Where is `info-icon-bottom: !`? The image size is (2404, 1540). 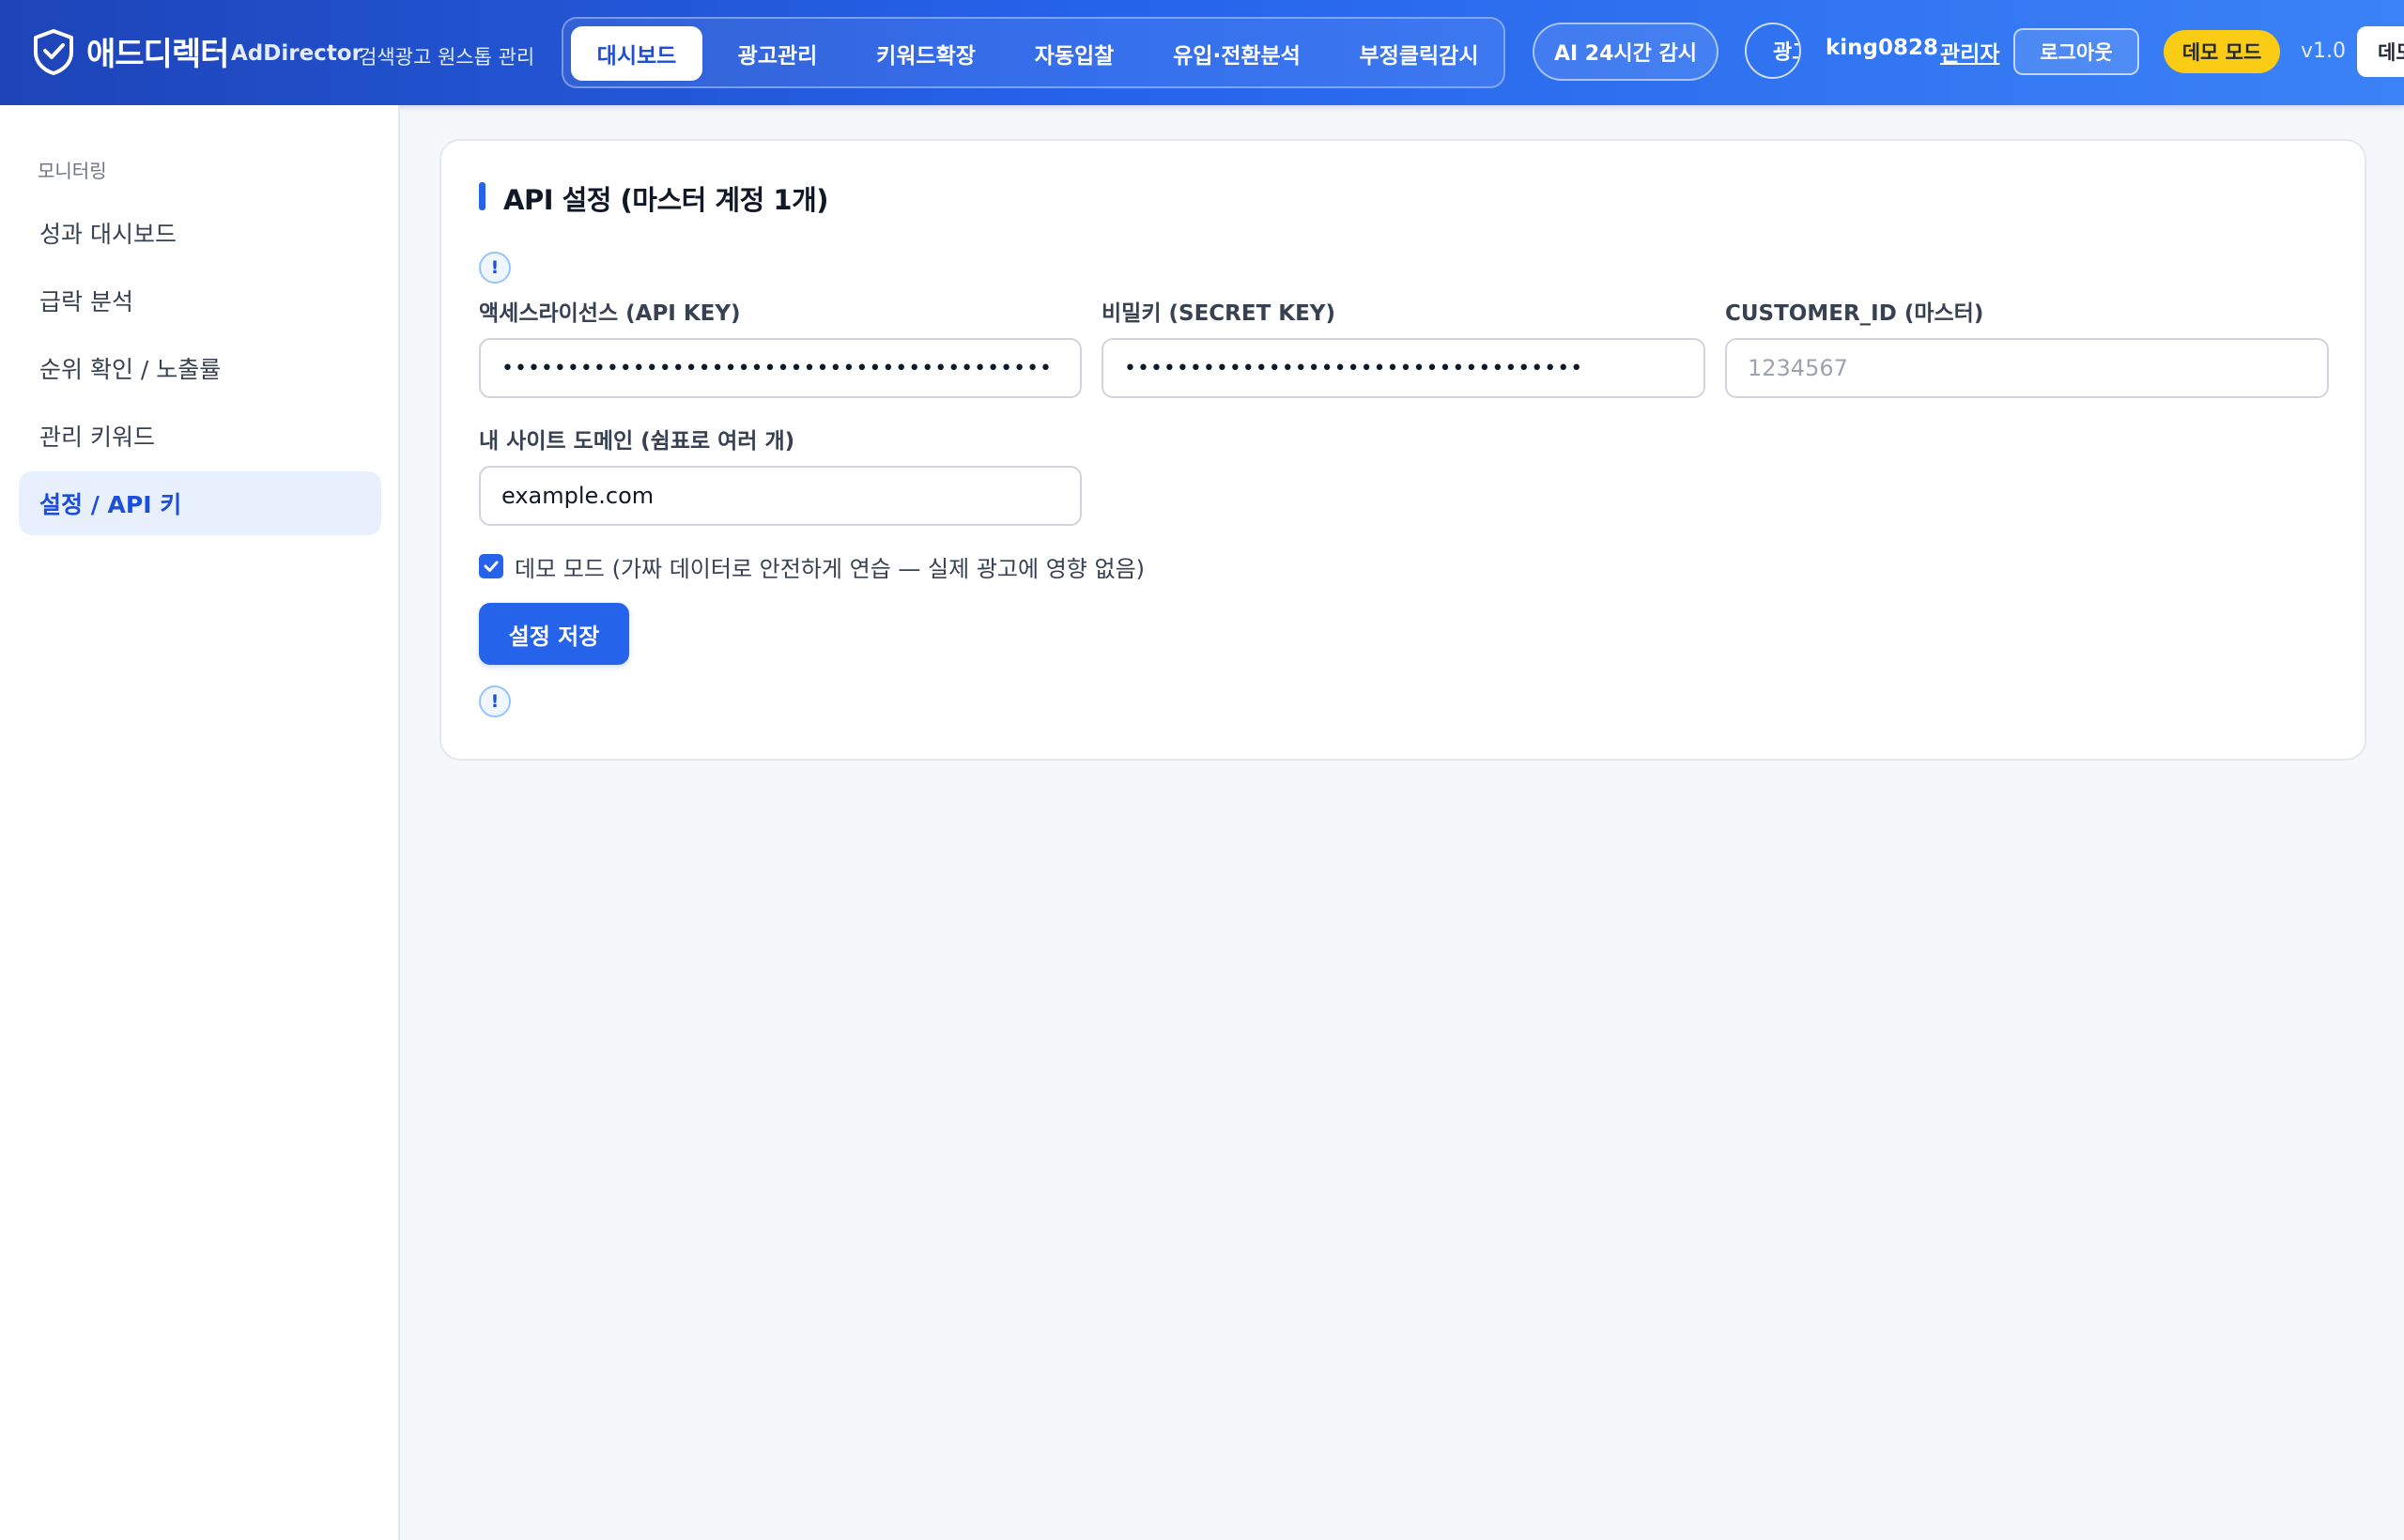 info-icon-bottom: ! is located at coordinates (495, 701).